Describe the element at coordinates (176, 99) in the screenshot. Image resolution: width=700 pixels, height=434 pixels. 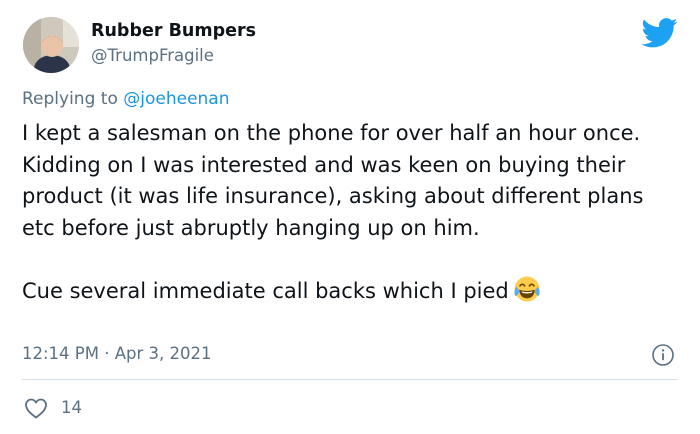
I see `reply-mention-link: @joeheenan` at that location.